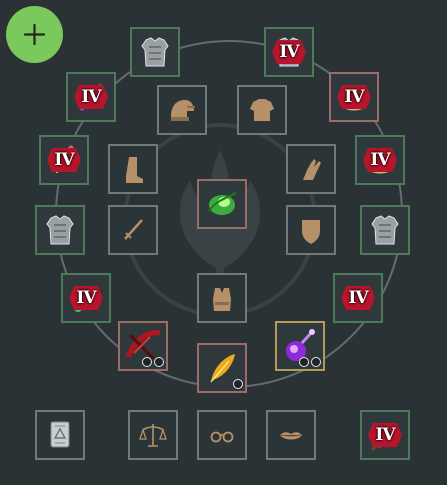 This screenshot has height=485, width=447. I want to click on belt-right: IV, so click(358, 298).